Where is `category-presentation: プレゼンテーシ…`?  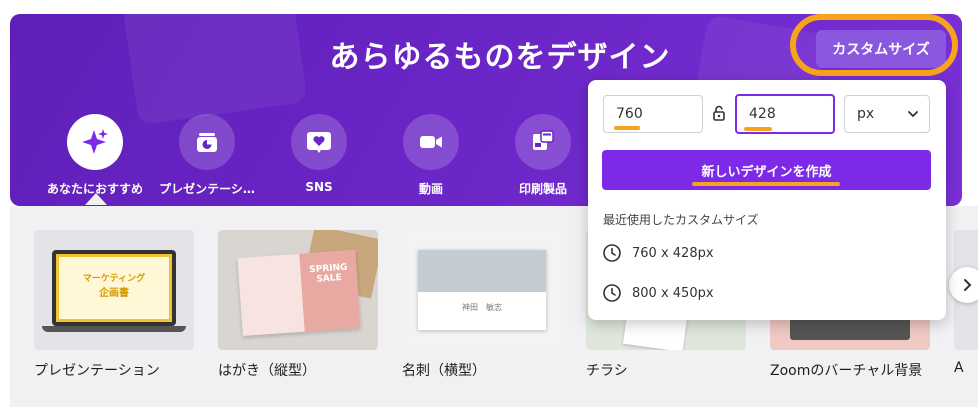 category-presentation: プレゼンテーシ… is located at coordinates (207, 155).